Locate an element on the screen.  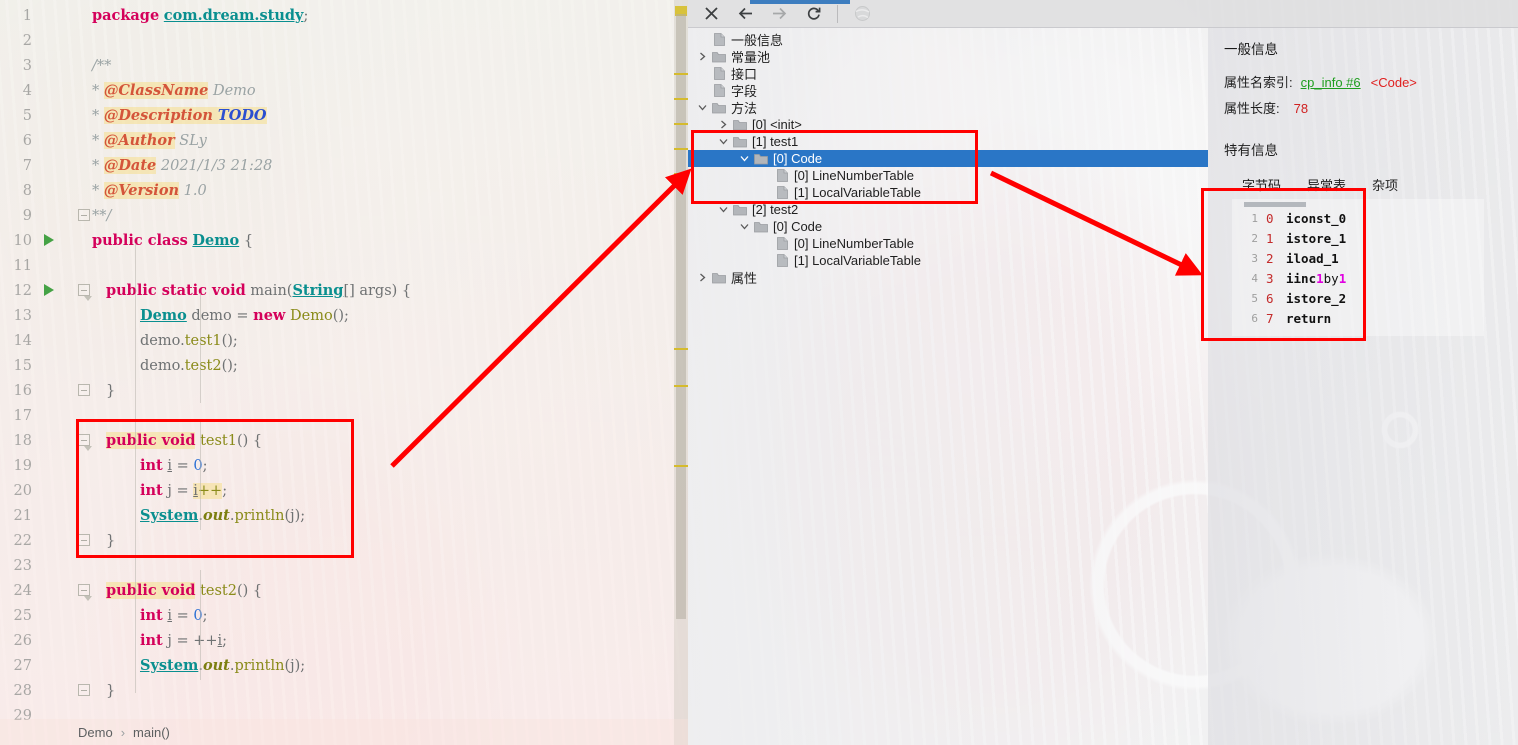
code-line: 24 public void test2() { is located at coordinates (344, 590).